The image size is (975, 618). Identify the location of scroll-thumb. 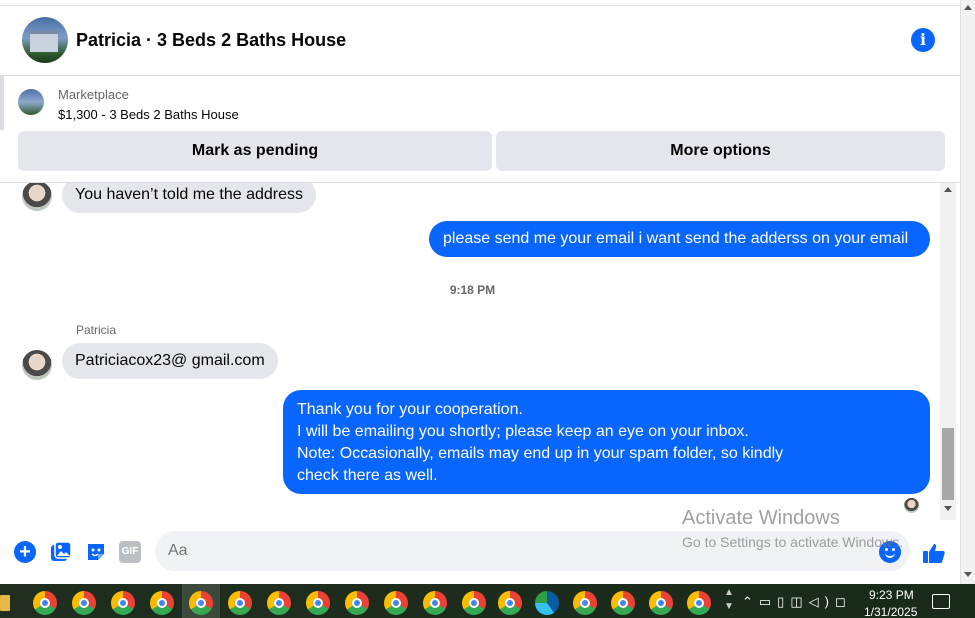
(948, 464).